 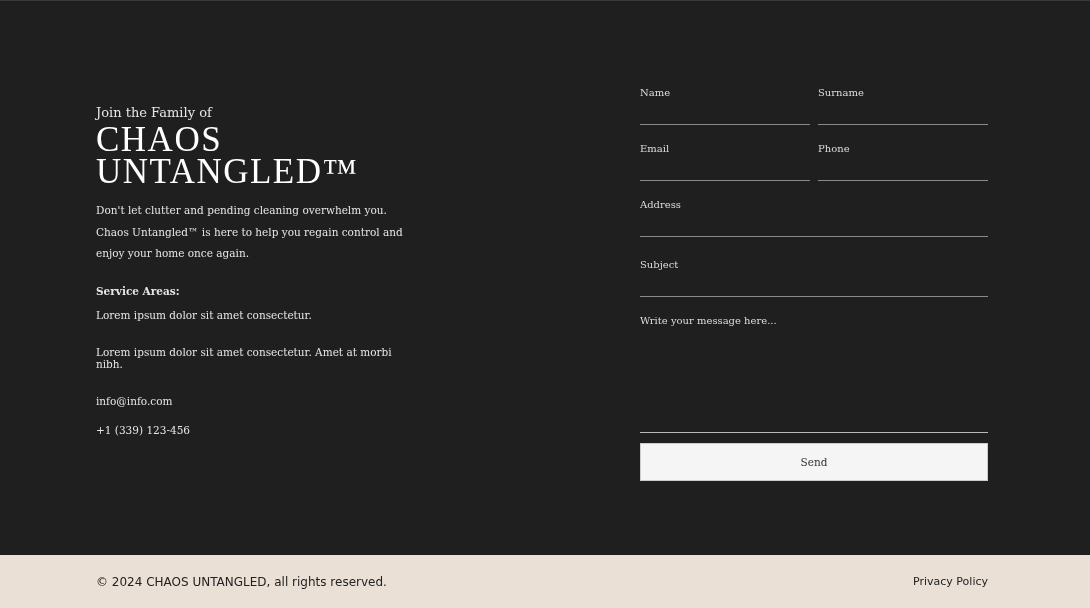 I want to click on email-text: info@info.com, so click(x=135, y=400).